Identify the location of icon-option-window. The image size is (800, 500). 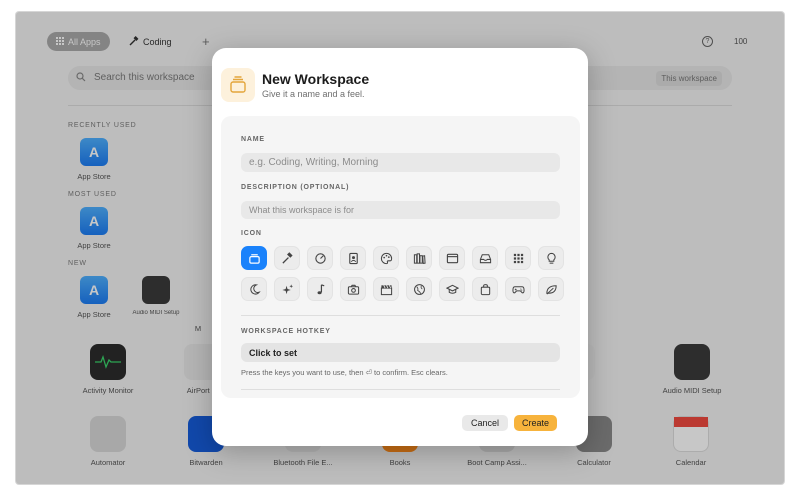
(452, 258).